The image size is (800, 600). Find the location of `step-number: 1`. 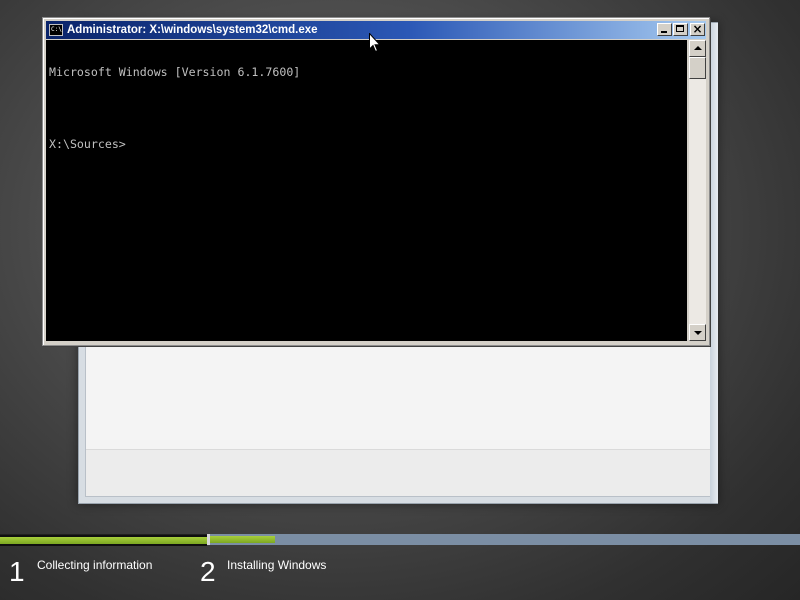

step-number: 1 is located at coordinates (17, 571).